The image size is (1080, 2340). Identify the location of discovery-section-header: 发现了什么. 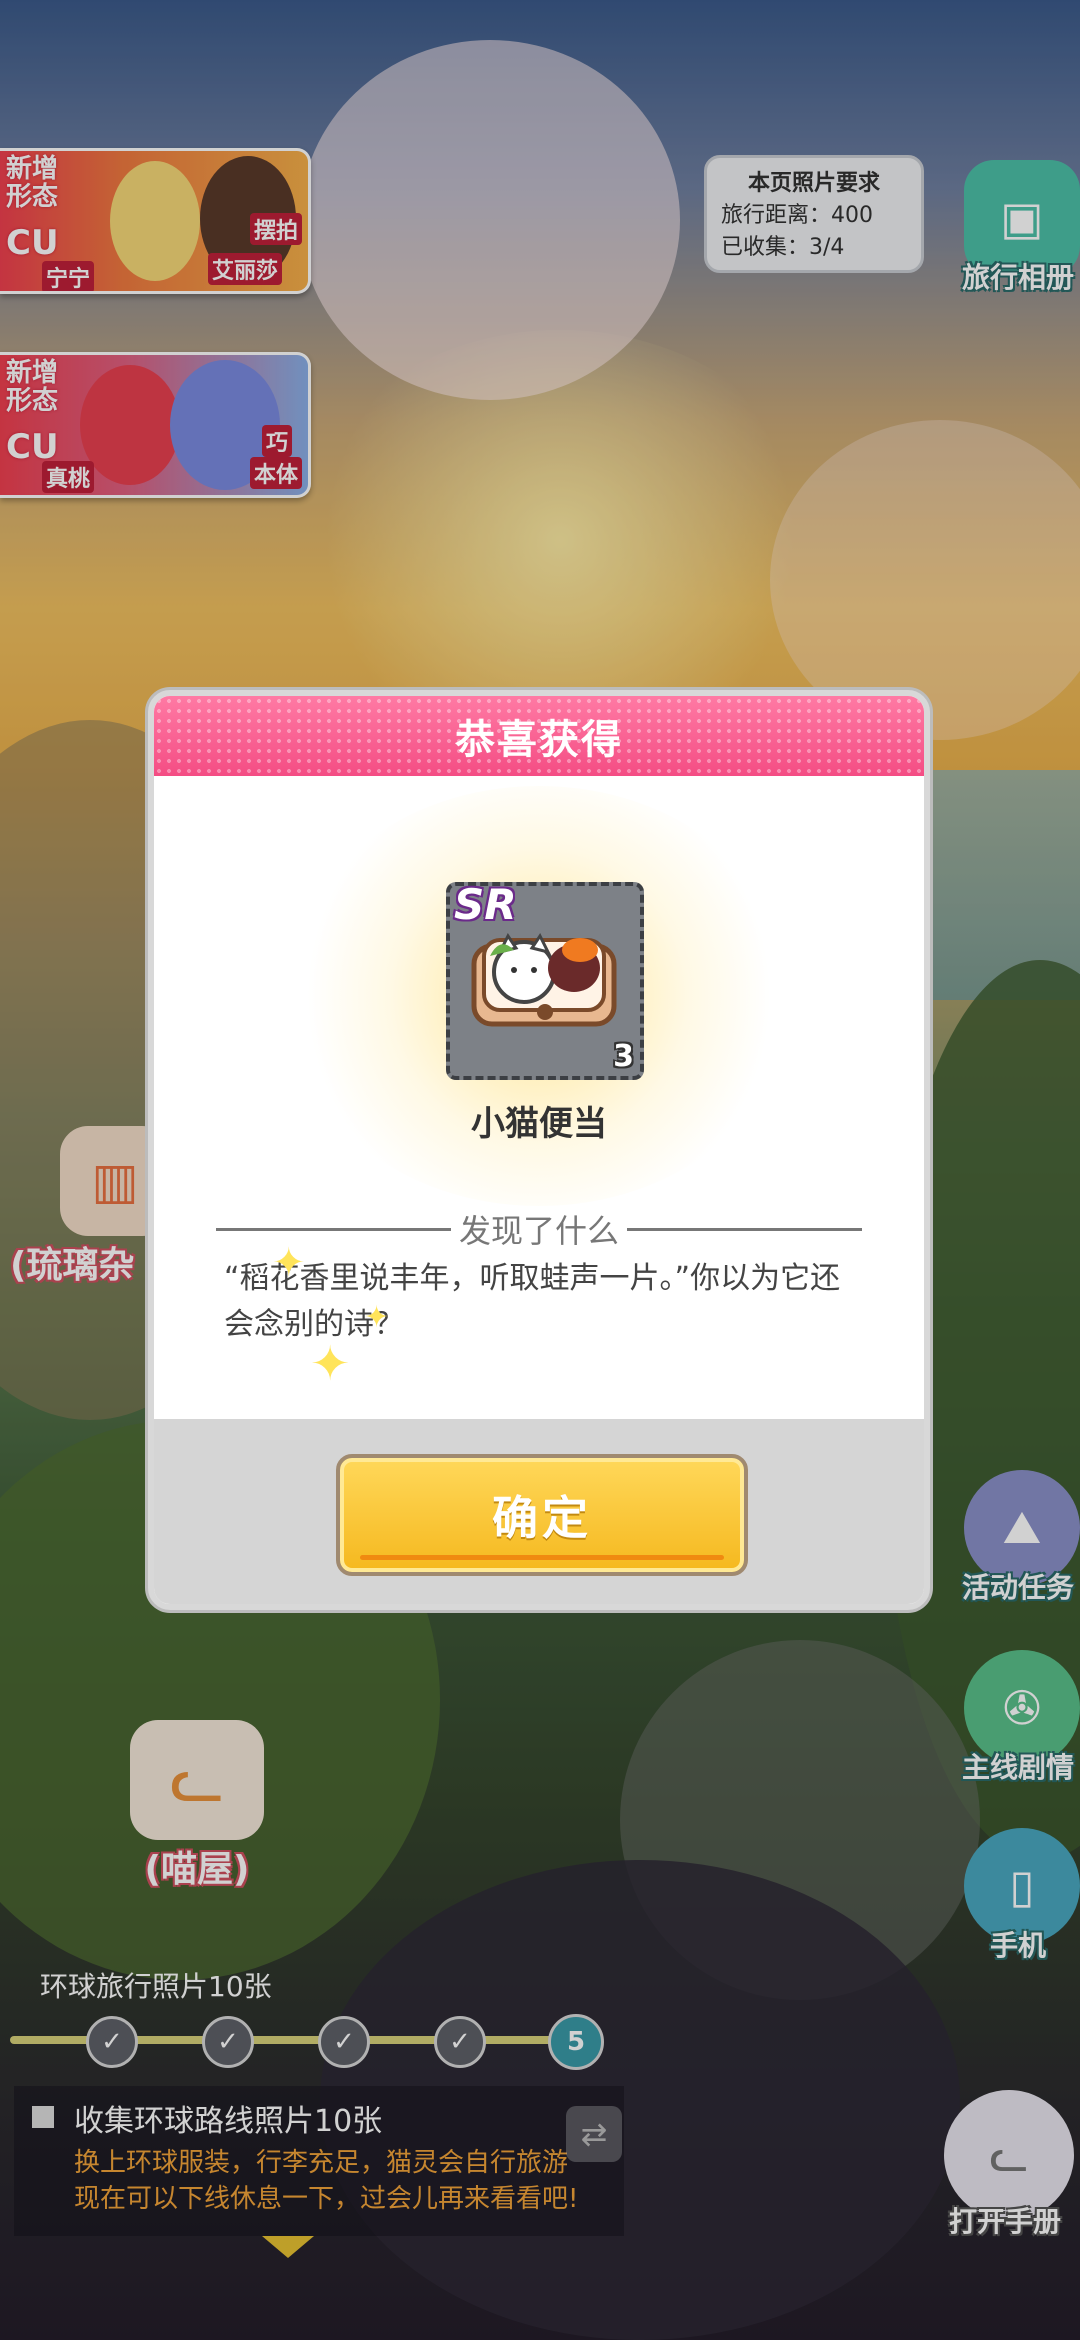
(539, 1229).